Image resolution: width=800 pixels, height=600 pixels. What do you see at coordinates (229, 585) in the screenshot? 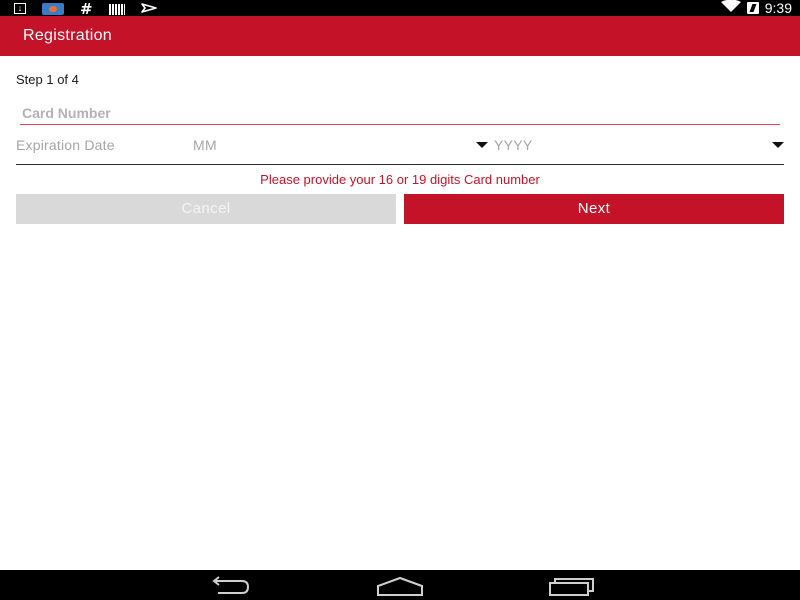
I see `back-icon` at bounding box center [229, 585].